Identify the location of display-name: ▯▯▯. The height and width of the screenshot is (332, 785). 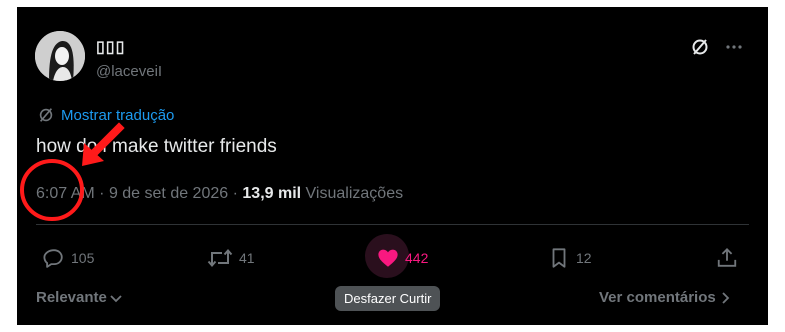
(110, 47).